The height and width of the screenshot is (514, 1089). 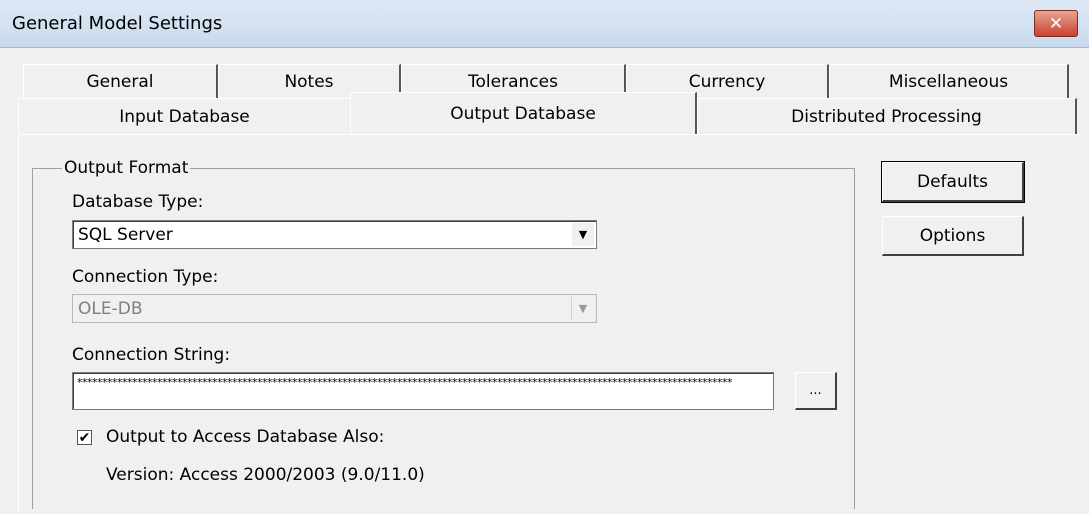 What do you see at coordinates (727, 81) in the screenshot?
I see `tab-label: Currency` at bounding box center [727, 81].